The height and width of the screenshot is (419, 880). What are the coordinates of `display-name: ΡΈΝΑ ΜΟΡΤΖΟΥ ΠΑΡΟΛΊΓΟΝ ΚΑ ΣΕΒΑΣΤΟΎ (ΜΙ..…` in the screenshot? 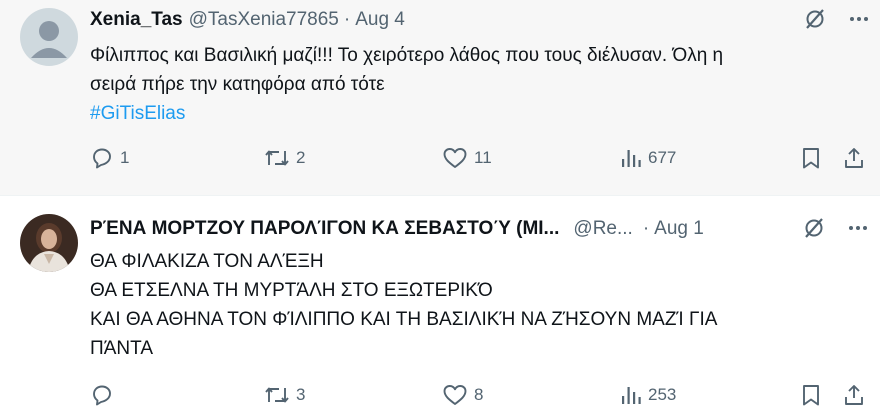 It's located at (324, 229).